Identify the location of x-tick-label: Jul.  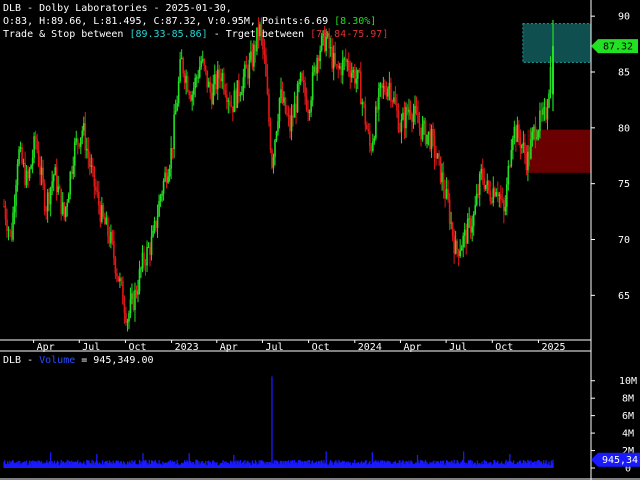
(91, 347).